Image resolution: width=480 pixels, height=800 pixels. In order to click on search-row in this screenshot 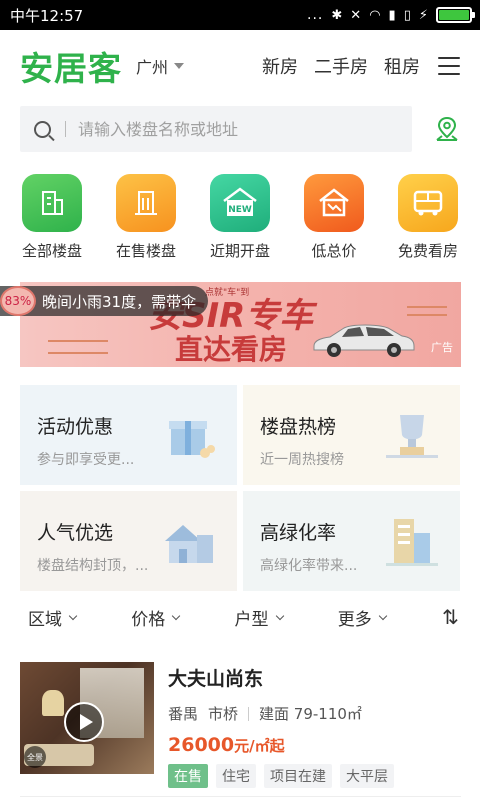, I will do `click(240, 129)`.